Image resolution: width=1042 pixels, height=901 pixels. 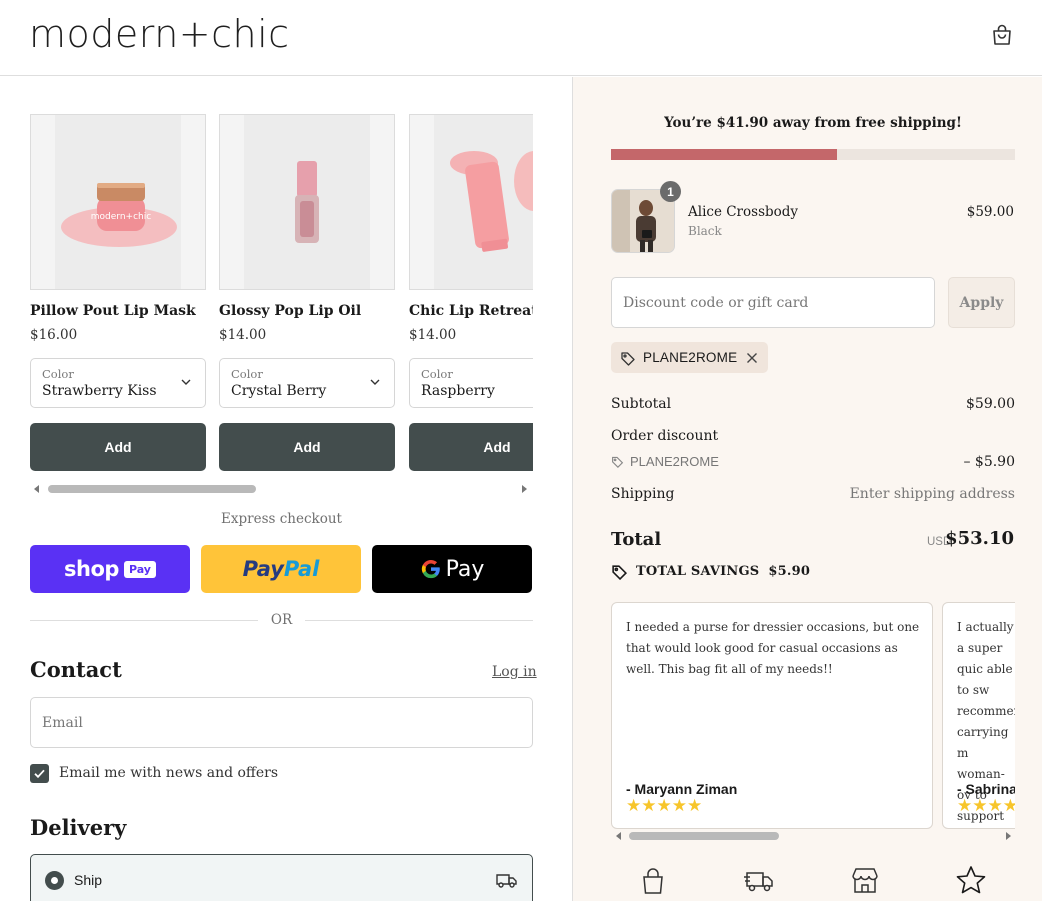 I want to click on order-discount-code: PLANE2ROME, so click(x=813, y=461).